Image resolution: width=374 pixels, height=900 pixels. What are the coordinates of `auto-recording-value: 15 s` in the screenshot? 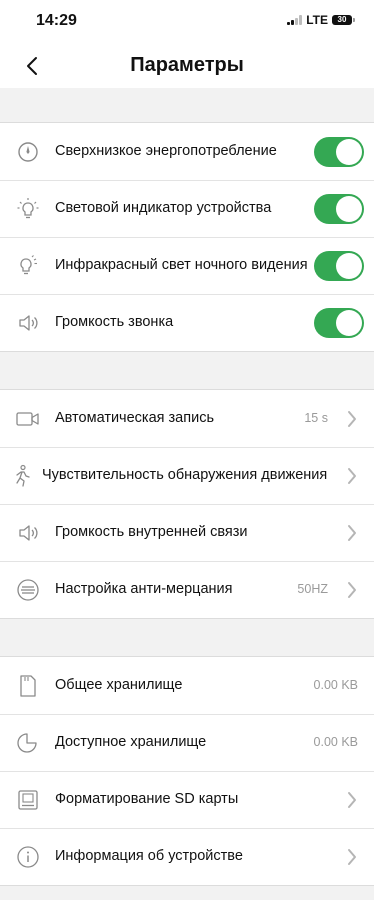 It's located at (316, 418).